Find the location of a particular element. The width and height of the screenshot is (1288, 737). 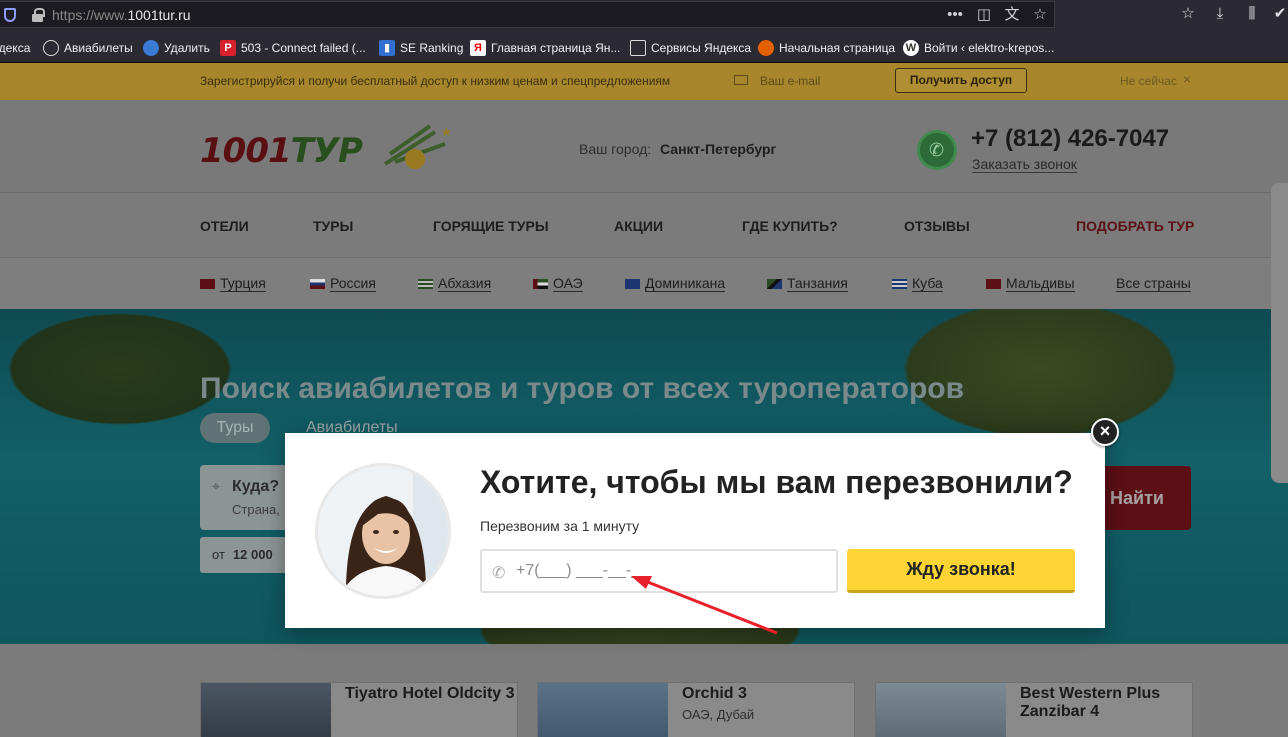

hotel-card: Tiyatro Hotel Oldcity 3 is located at coordinates (359, 709).